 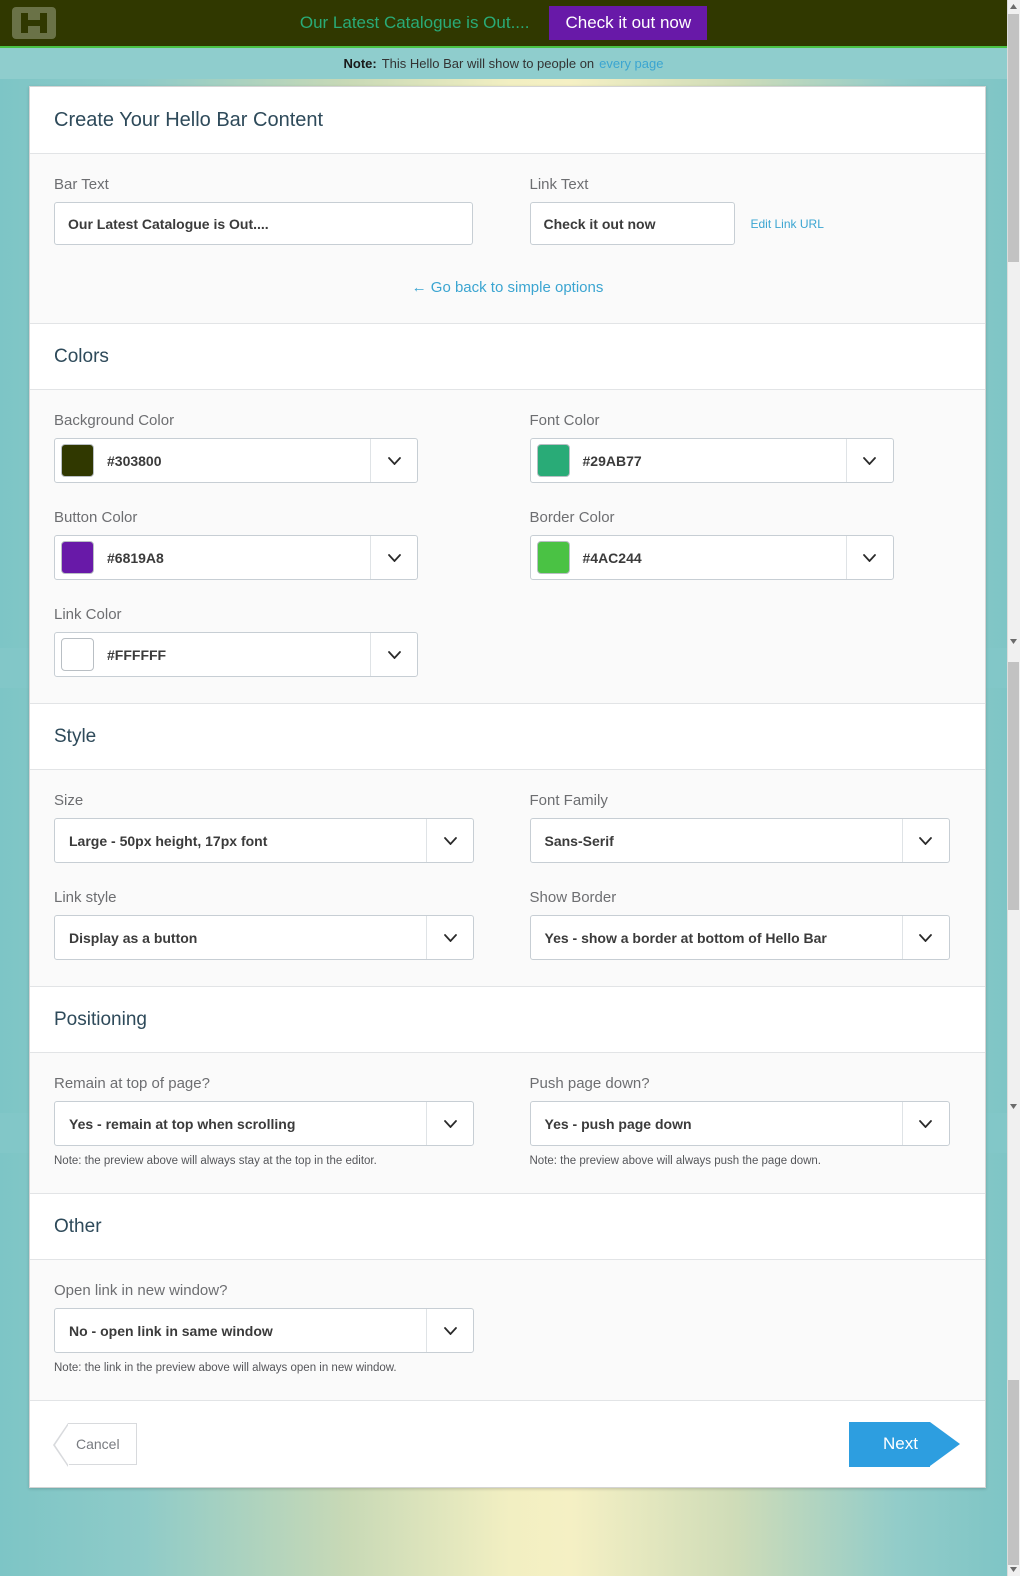 What do you see at coordinates (507, 1020) in the screenshot?
I see `positioning-section-title: Positioning` at bounding box center [507, 1020].